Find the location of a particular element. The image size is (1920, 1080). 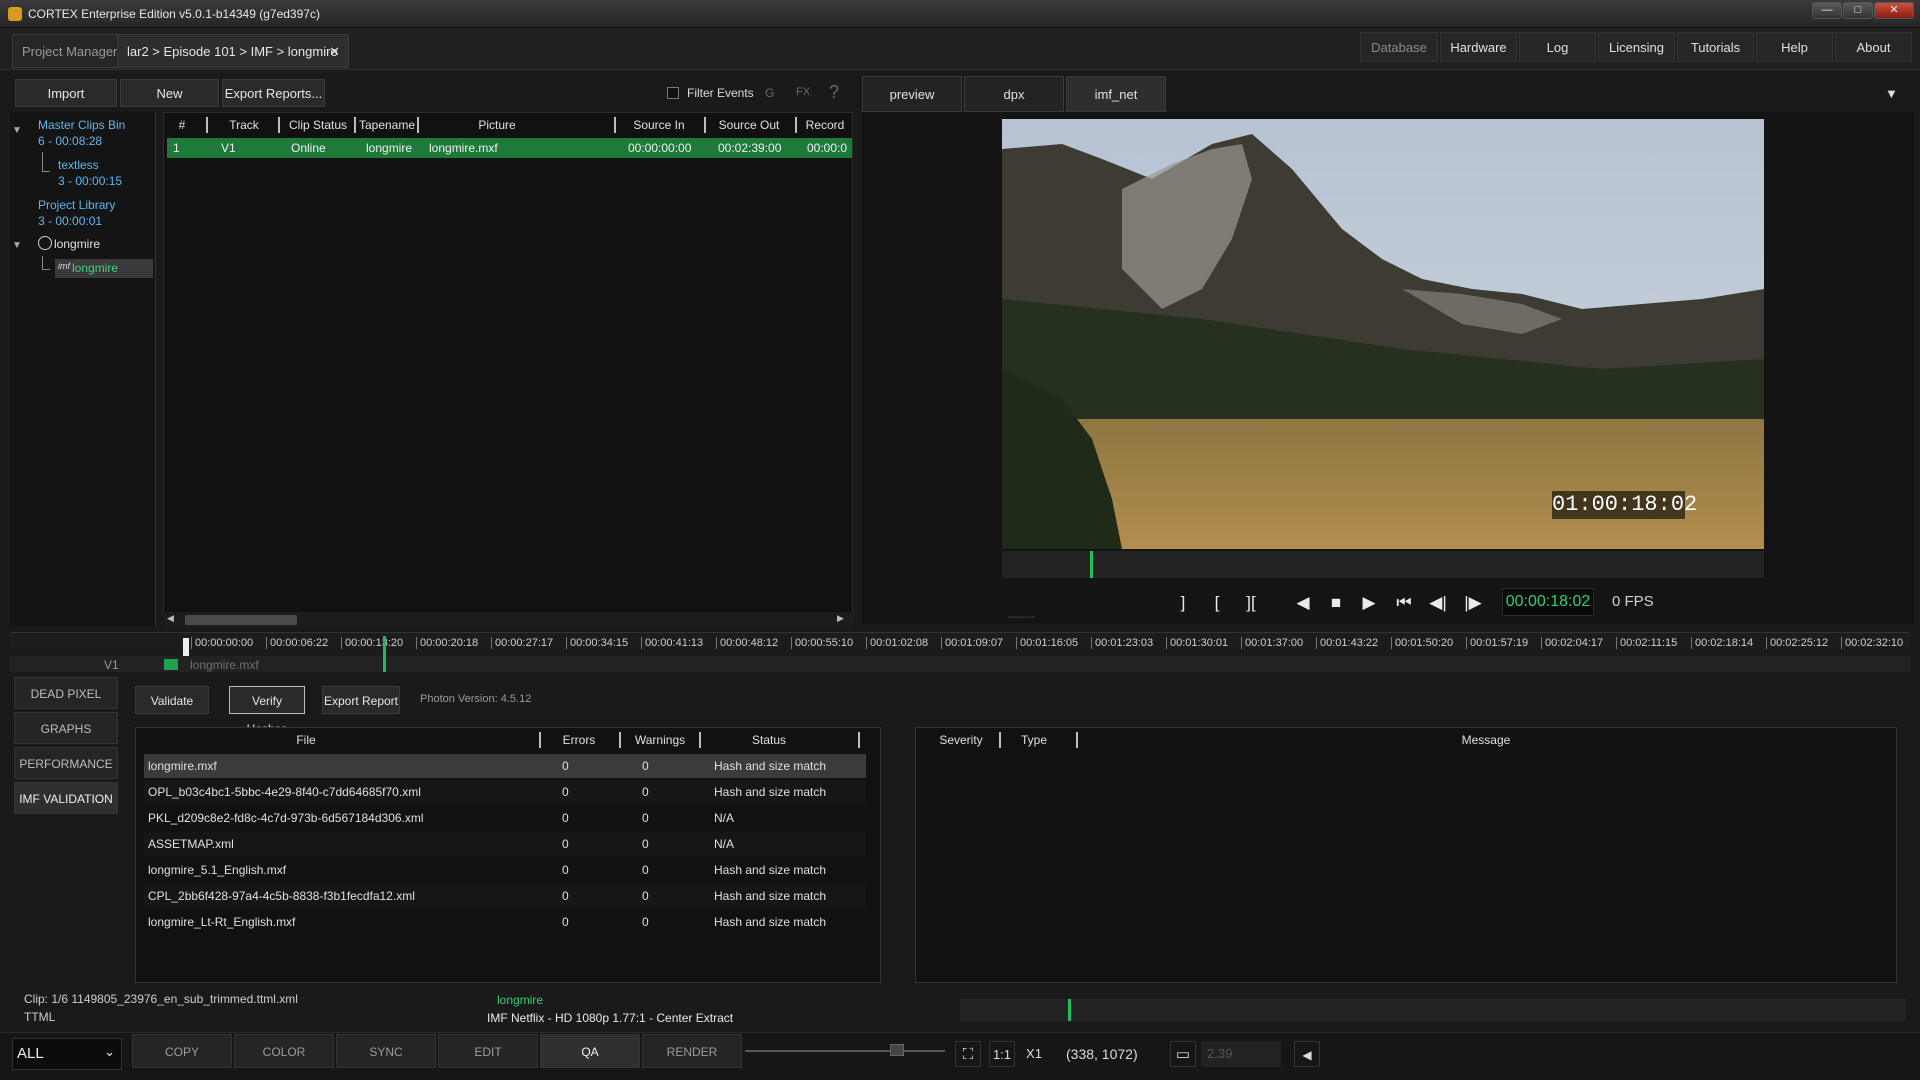

tab-active-label: lar2 > Episode 101 > IMF > longmire is located at coordinates (232, 51).